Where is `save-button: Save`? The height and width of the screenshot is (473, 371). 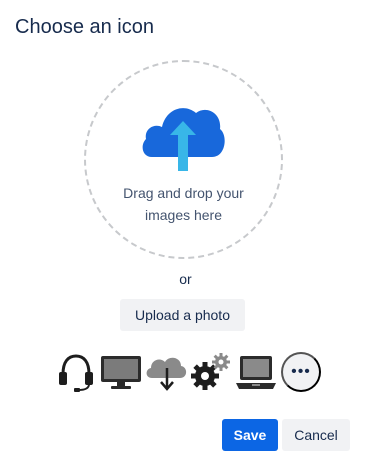 save-button: Save is located at coordinates (250, 435).